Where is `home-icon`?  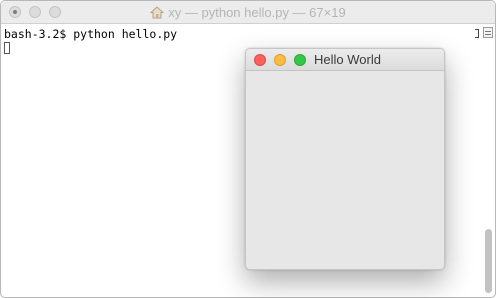
home-icon is located at coordinates (157, 12).